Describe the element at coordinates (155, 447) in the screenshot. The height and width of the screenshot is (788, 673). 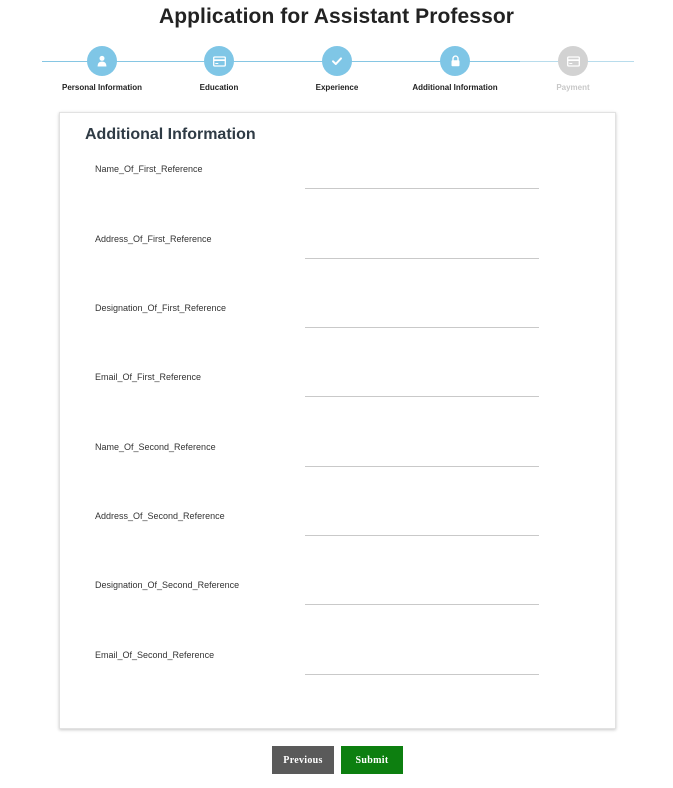
I see `field-label: Name_Of_Second_Reference` at that location.